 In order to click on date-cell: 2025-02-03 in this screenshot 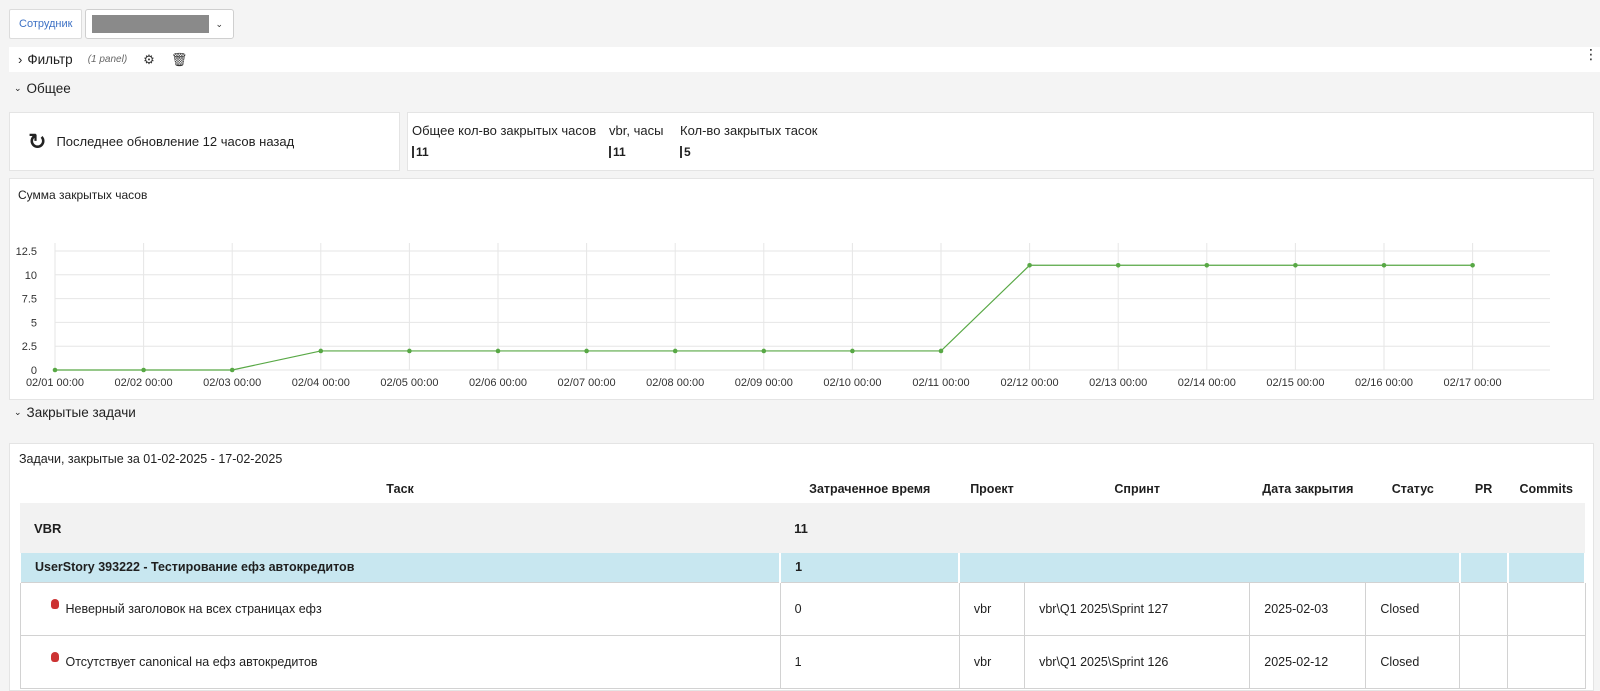, I will do `click(1308, 608)`.